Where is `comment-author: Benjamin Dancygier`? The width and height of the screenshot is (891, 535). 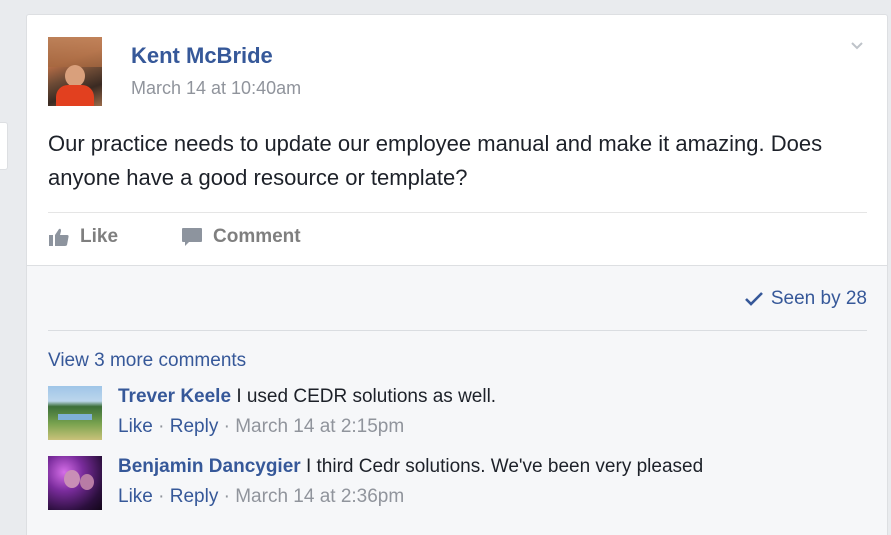 comment-author: Benjamin Dancygier is located at coordinates (209, 466).